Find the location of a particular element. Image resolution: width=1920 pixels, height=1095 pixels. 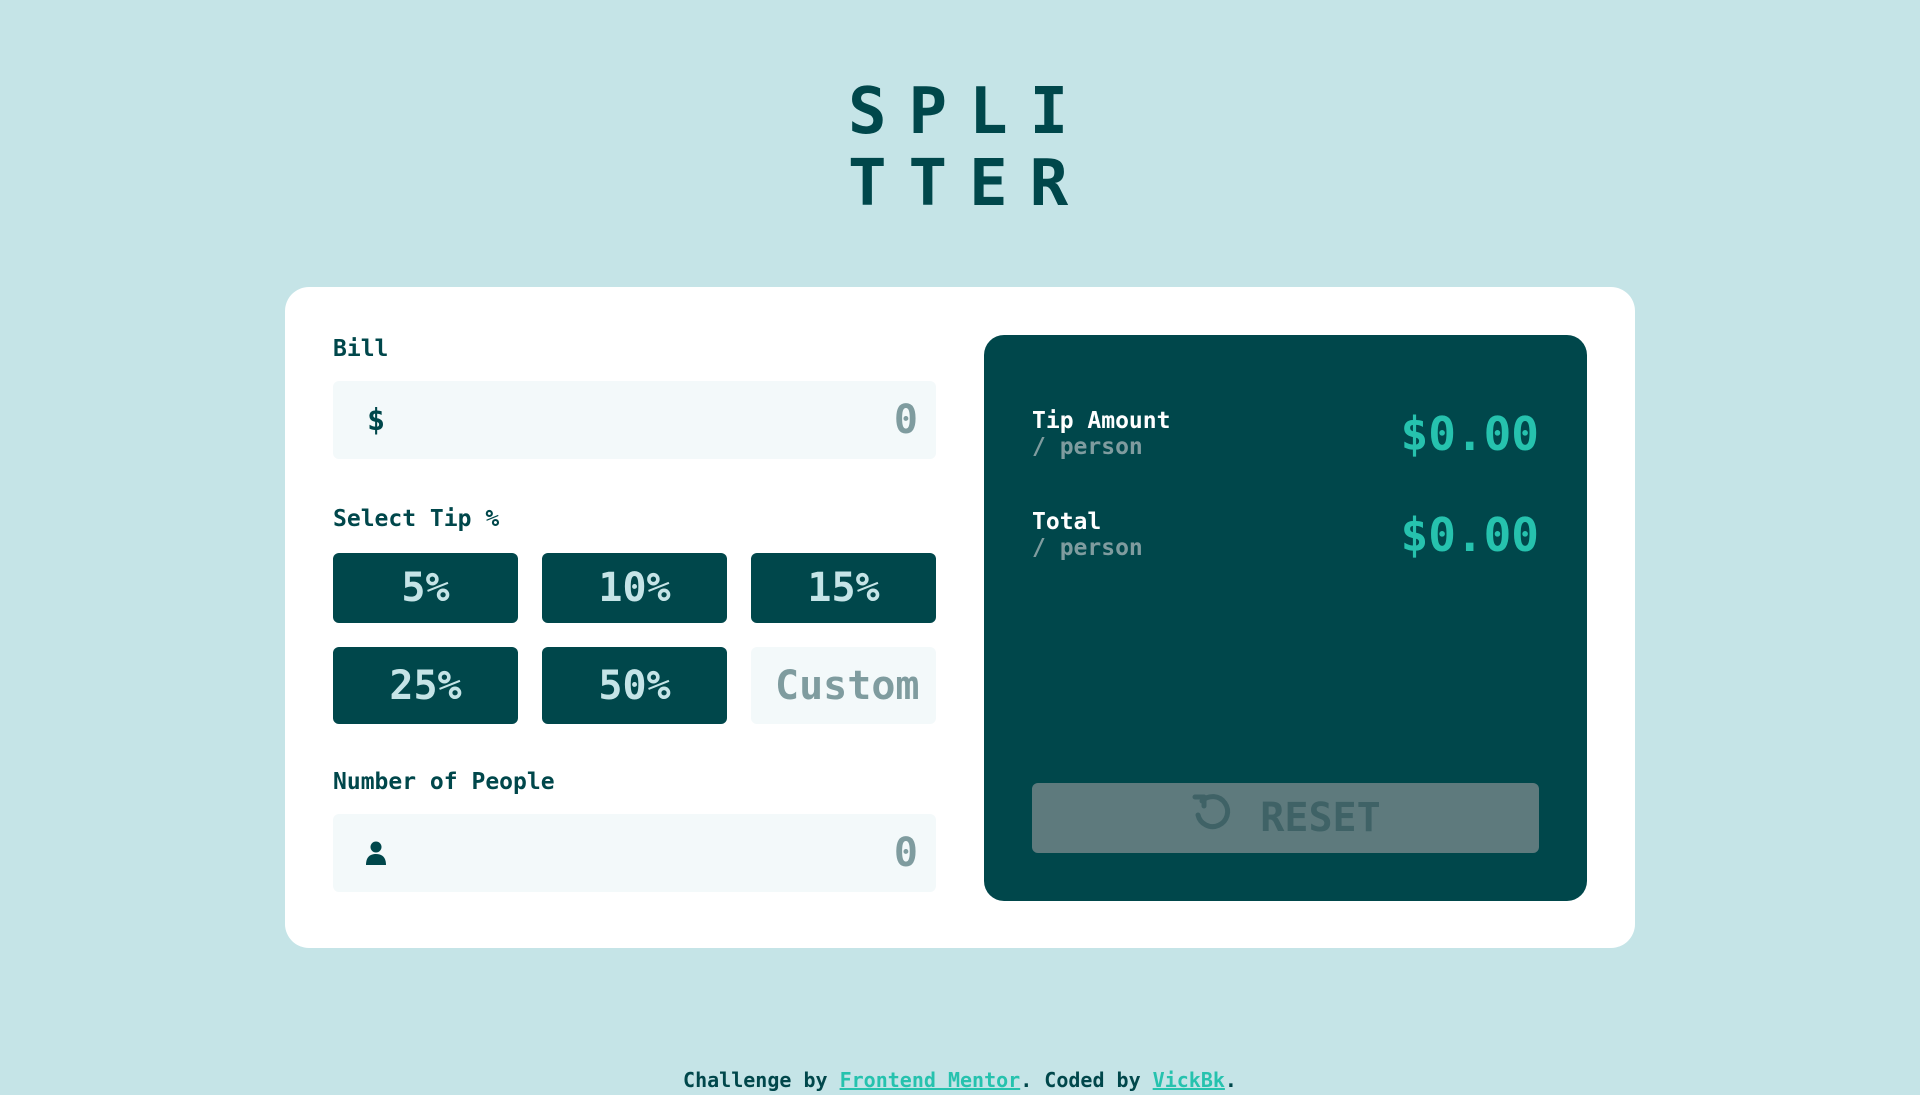

reset-label: RESET is located at coordinates (1320, 818).